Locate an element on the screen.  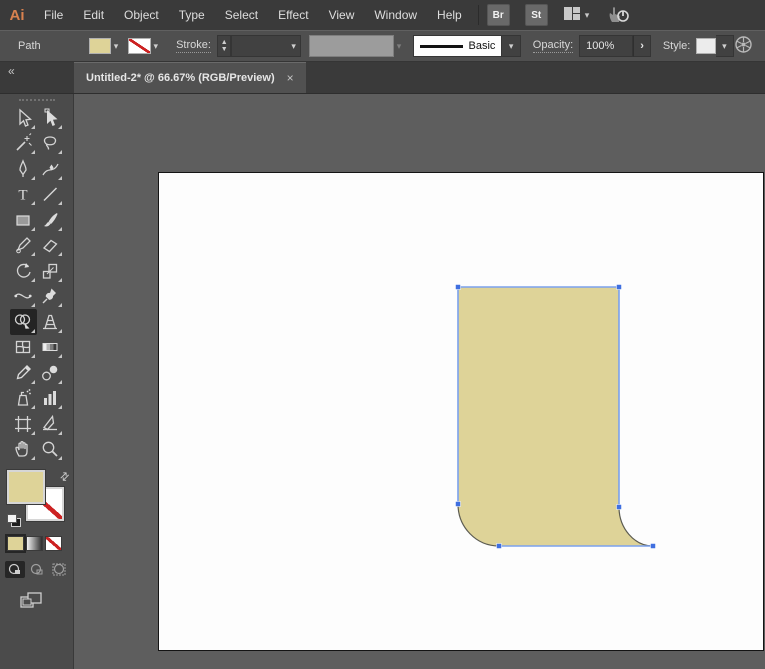
column-graph-icon is located at coordinates (50, 398).